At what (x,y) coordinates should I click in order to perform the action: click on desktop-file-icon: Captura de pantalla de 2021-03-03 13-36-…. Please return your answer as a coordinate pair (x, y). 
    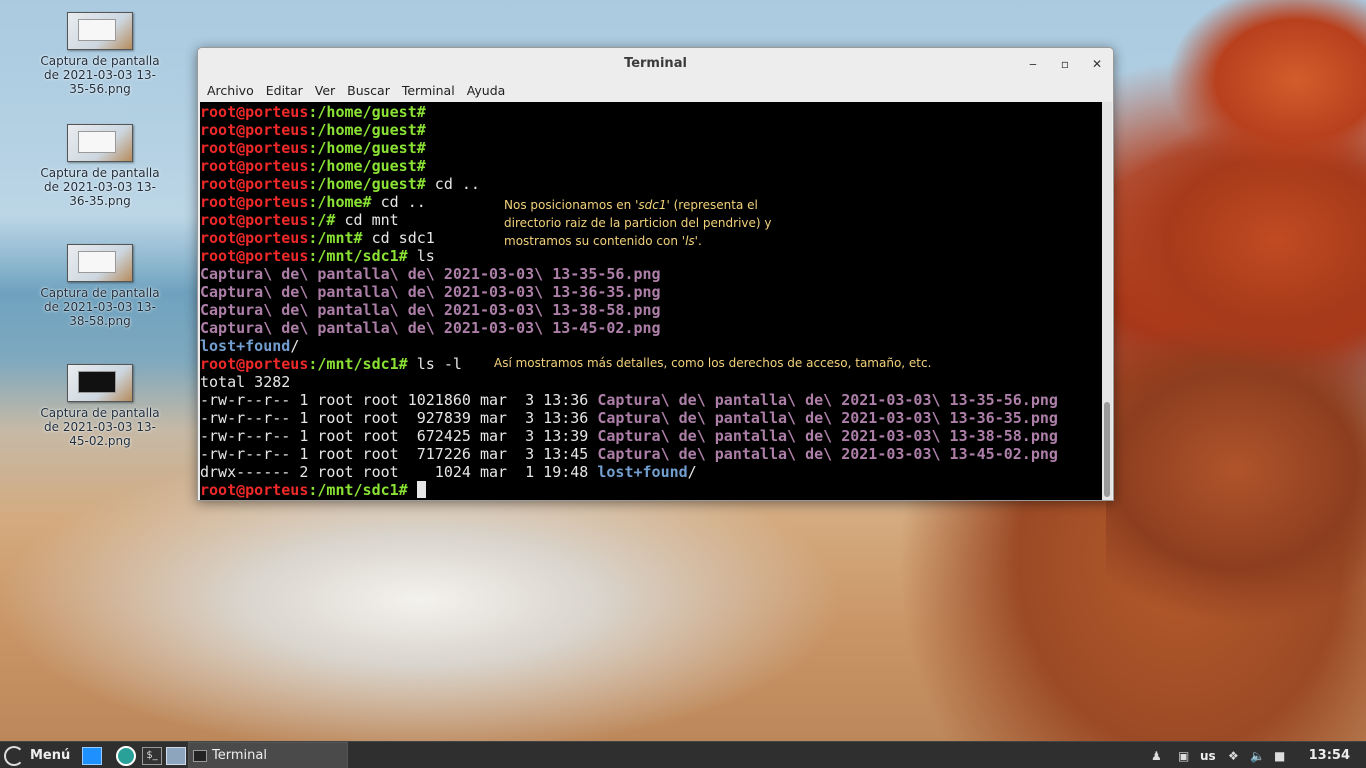
    Looking at the image, I should click on (100, 166).